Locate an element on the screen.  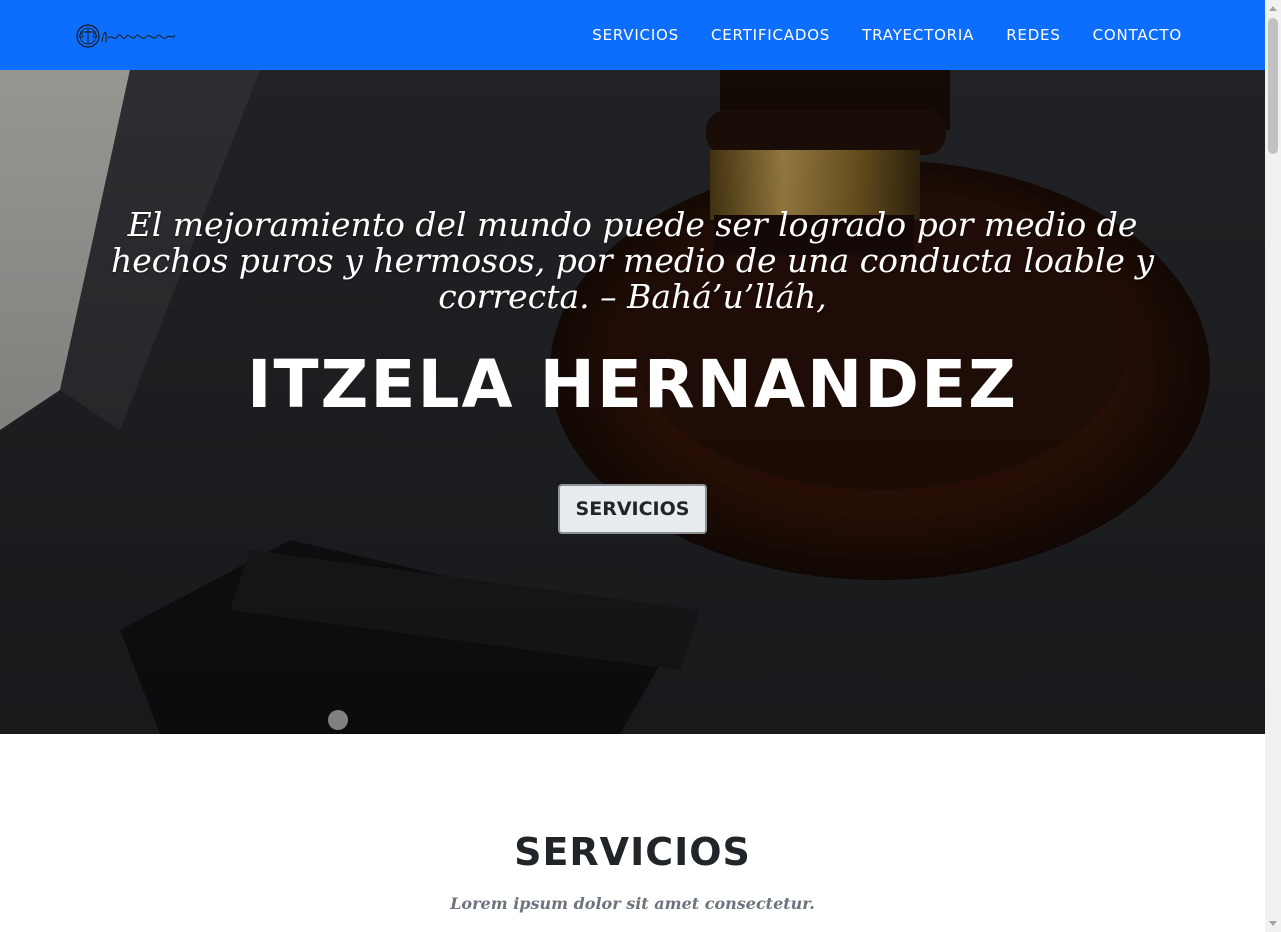
section-heading: SERVICIOS is located at coordinates (632, 852).